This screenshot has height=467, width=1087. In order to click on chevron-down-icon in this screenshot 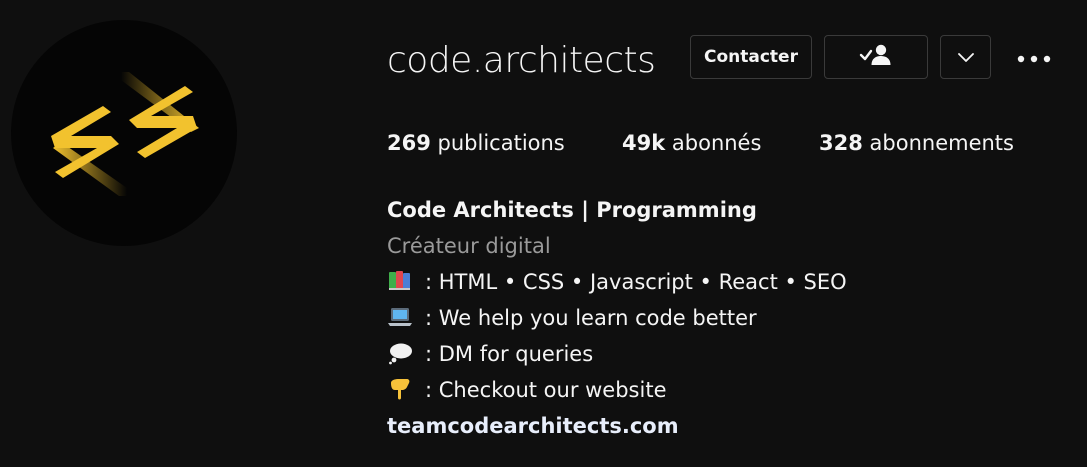, I will do `click(965, 57)`.